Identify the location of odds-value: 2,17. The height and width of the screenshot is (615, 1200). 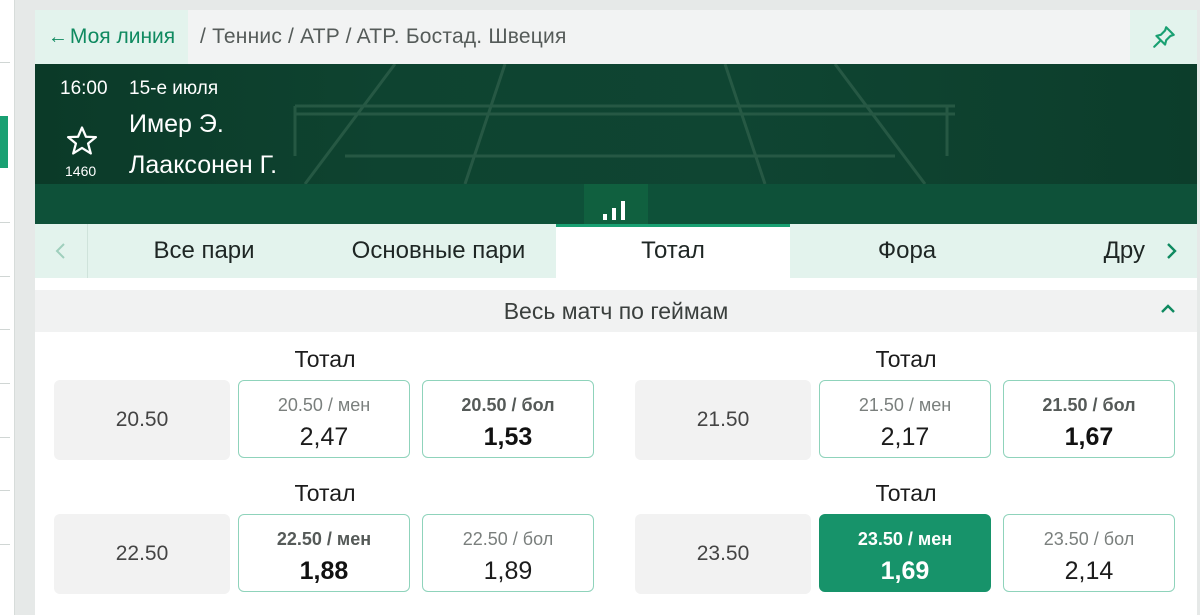
(905, 437).